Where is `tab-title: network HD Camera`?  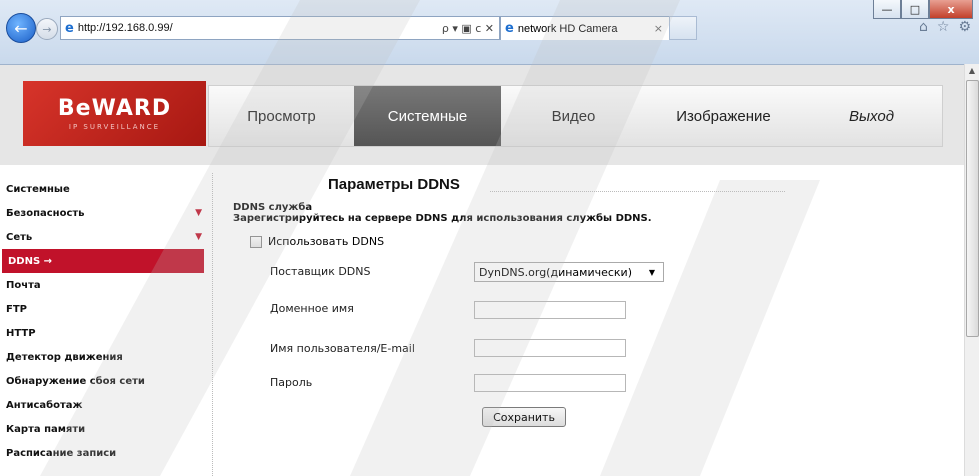 tab-title: network HD Camera is located at coordinates (567, 28).